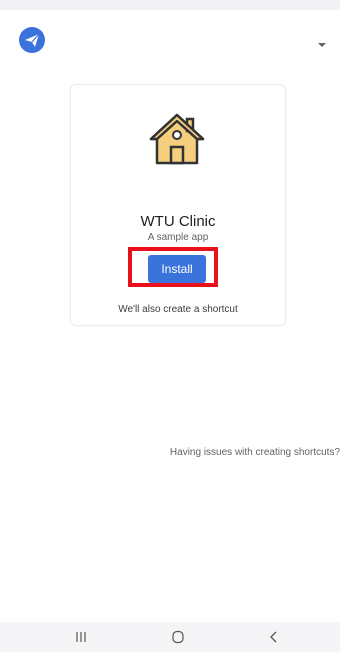  I want to click on recents-icon, so click(81, 637).